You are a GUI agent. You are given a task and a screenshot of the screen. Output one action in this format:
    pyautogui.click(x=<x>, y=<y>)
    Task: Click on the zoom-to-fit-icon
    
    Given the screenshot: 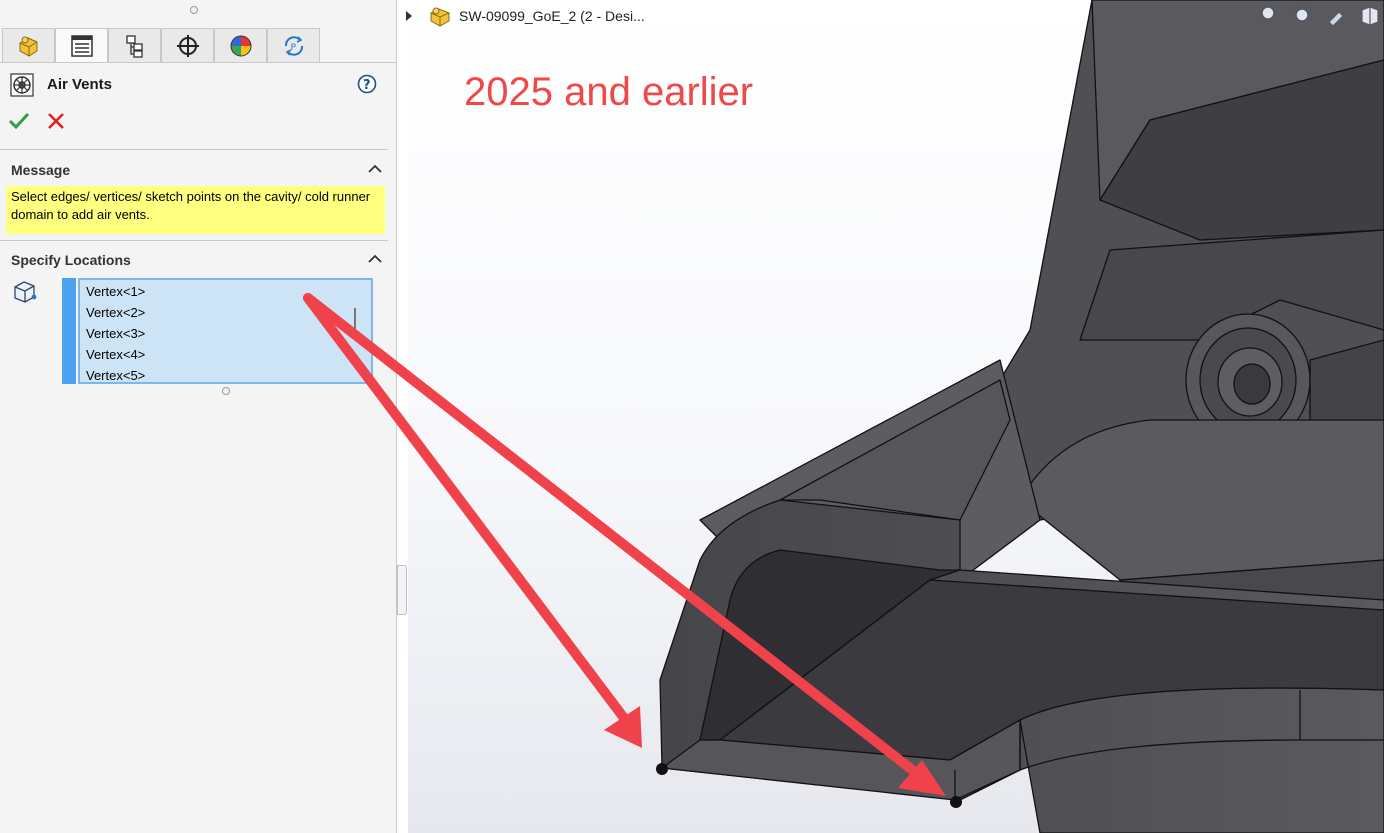 What is the action you would take?
    pyautogui.click(x=1266, y=16)
    